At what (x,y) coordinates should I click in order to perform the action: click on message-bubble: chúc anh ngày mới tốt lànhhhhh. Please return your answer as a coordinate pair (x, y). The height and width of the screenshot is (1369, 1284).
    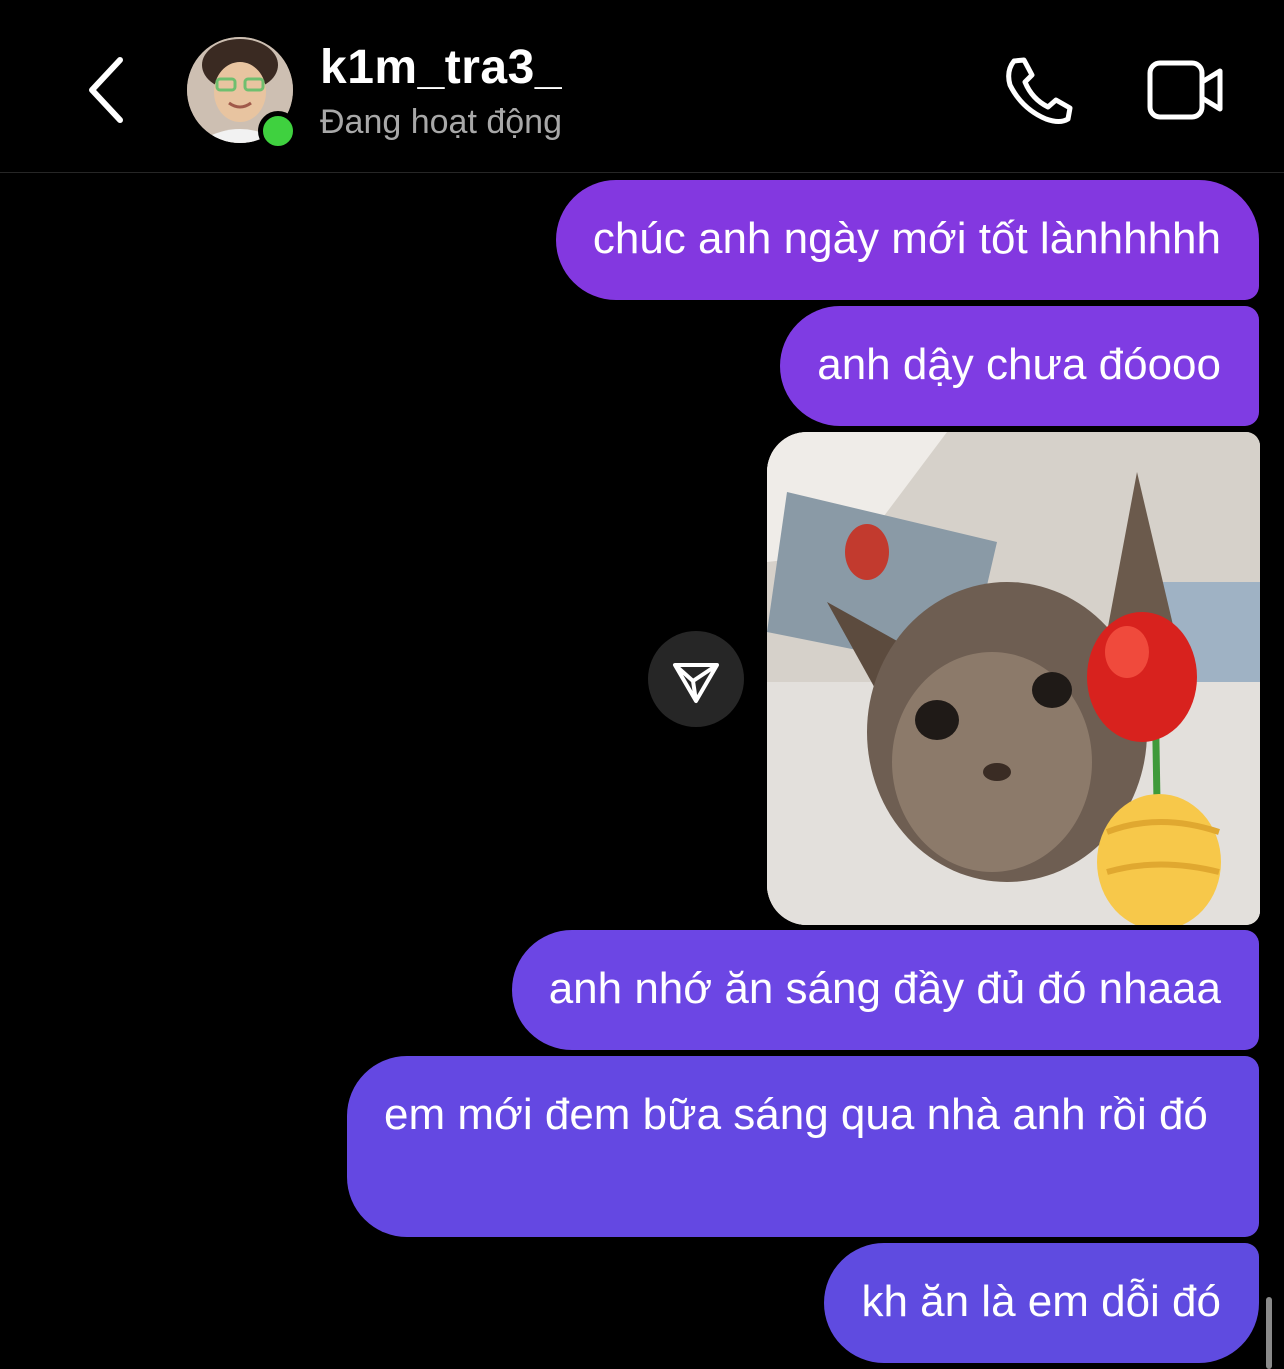
    Looking at the image, I should click on (907, 240).